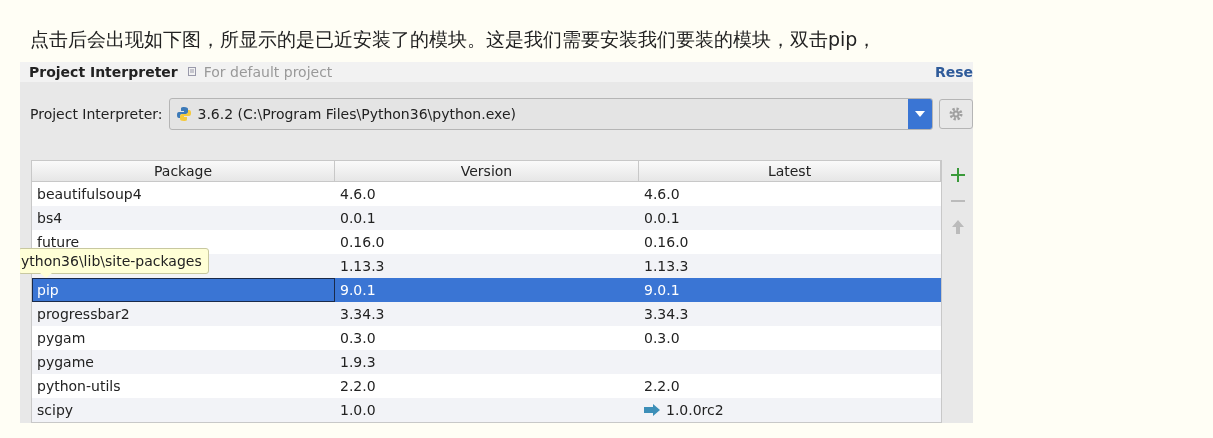 The image size is (1213, 438). What do you see at coordinates (83, 314) in the screenshot?
I see `package-name: progressbar2` at bounding box center [83, 314].